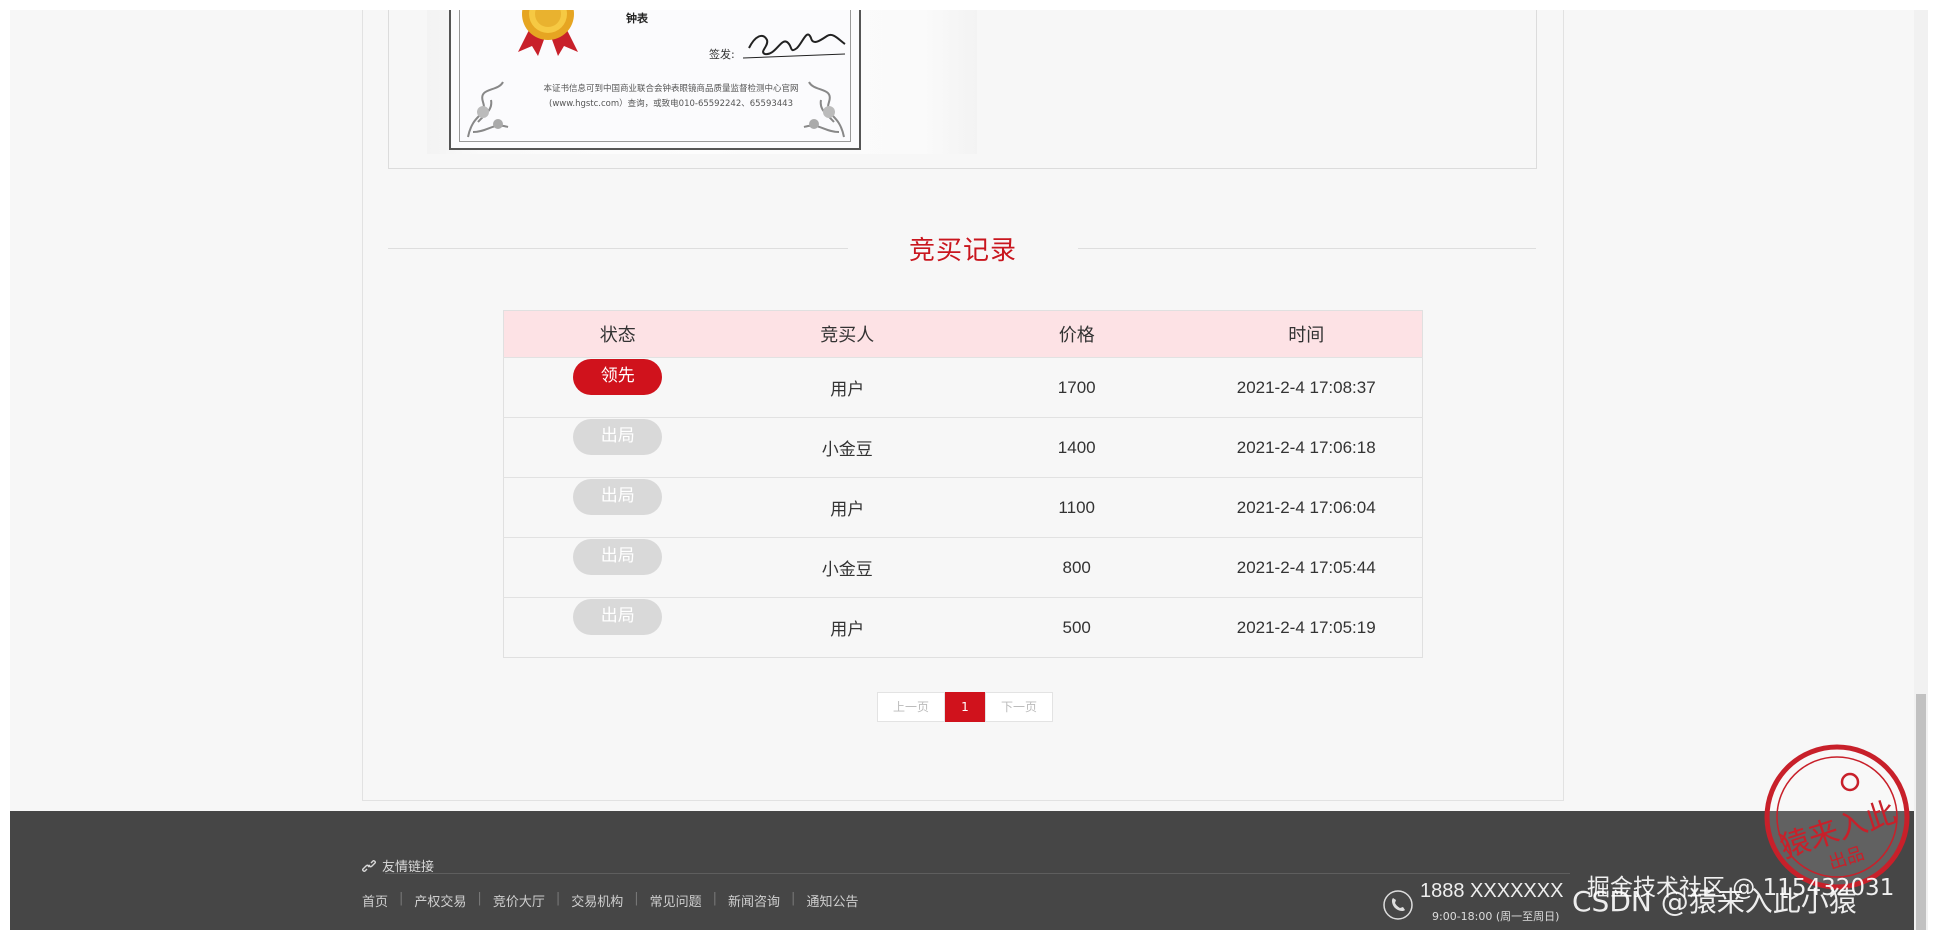  I want to click on table-row: 出局 用户 1100 2021-2-4 17:06:04, so click(963, 507).